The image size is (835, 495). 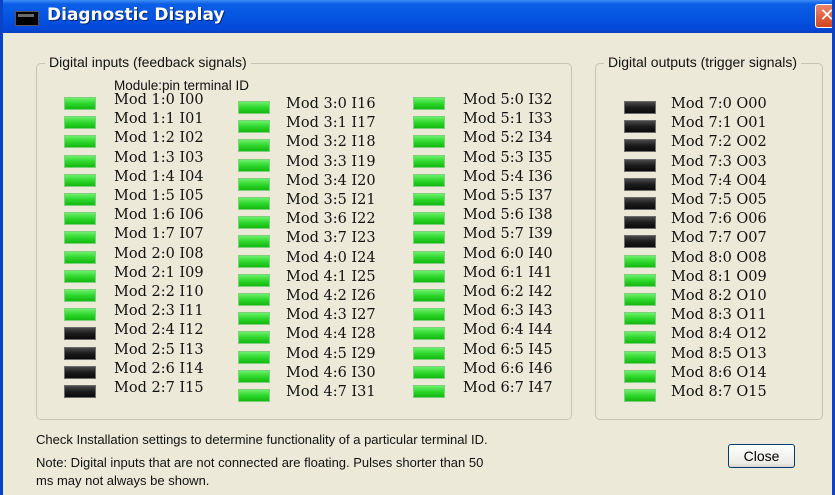 I want to click on title-bar: Diagnostic Display, so click(x=417, y=16).